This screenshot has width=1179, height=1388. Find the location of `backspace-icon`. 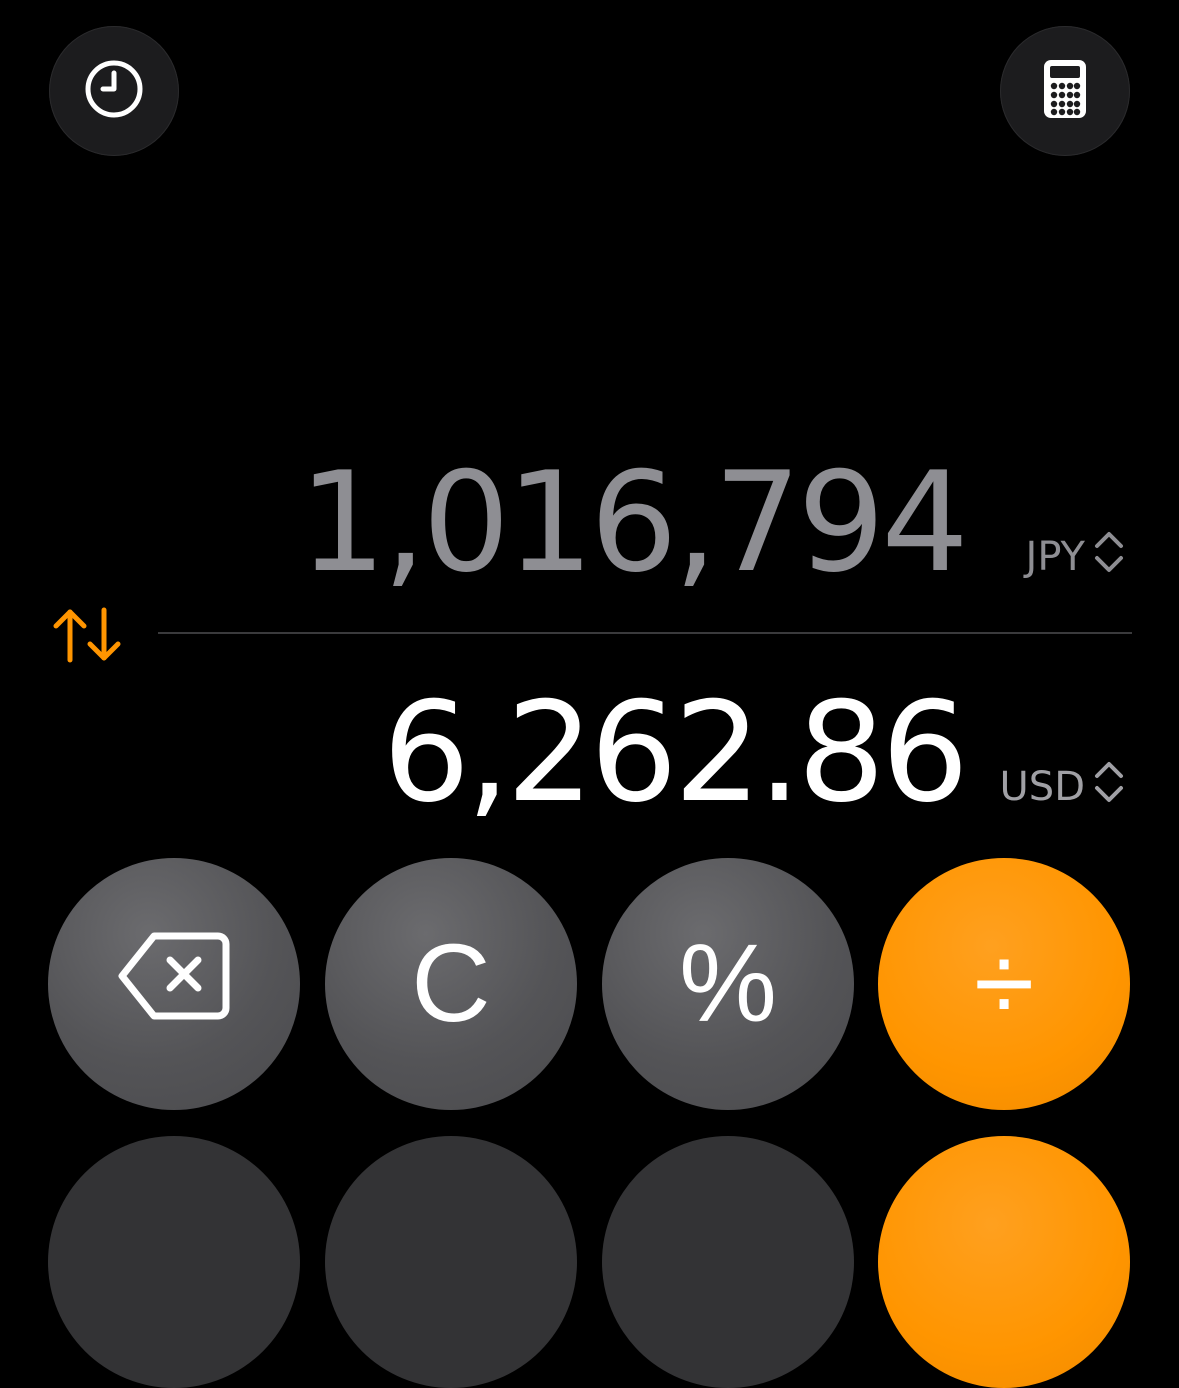

backspace-icon is located at coordinates (174, 984).